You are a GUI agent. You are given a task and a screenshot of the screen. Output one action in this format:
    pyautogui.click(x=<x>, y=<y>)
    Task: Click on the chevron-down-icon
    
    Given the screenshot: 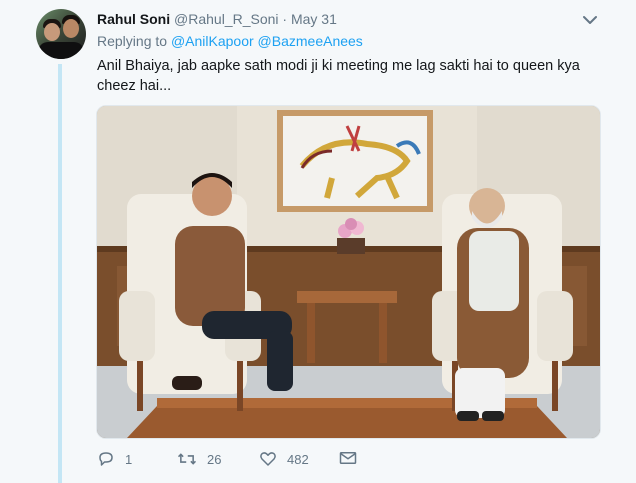 What is the action you would take?
    pyautogui.click(x=590, y=18)
    